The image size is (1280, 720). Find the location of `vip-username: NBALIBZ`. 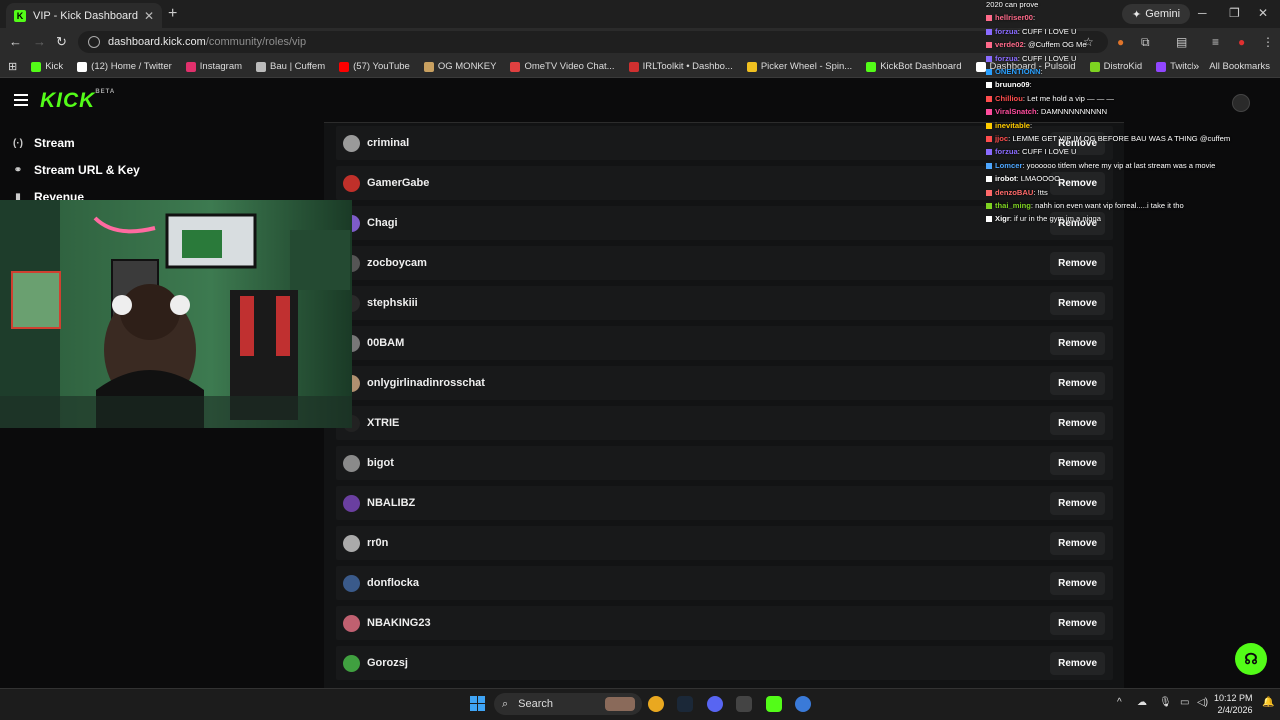

vip-username: NBALIBZ is located at coordinates (708, 503).